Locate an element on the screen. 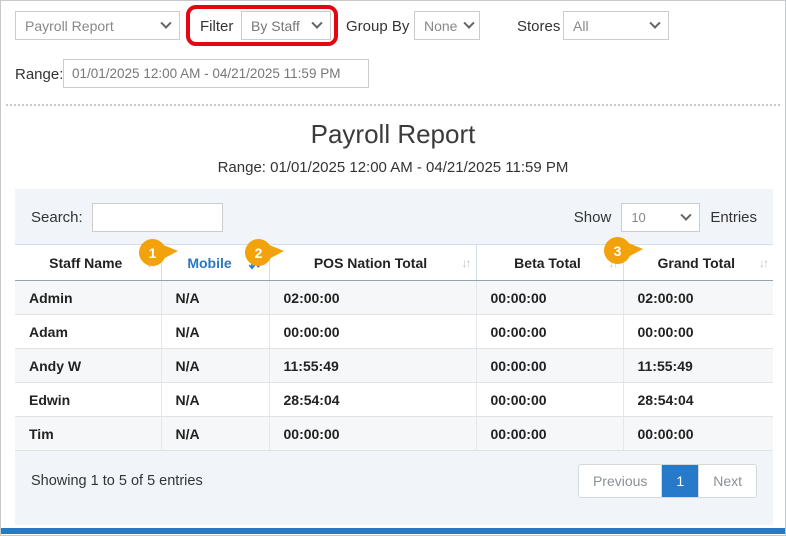 This screenshot has width=786, height=536. table-header-row: Staff Name ↓↑ Mobile is located at coordinates (394, 262).